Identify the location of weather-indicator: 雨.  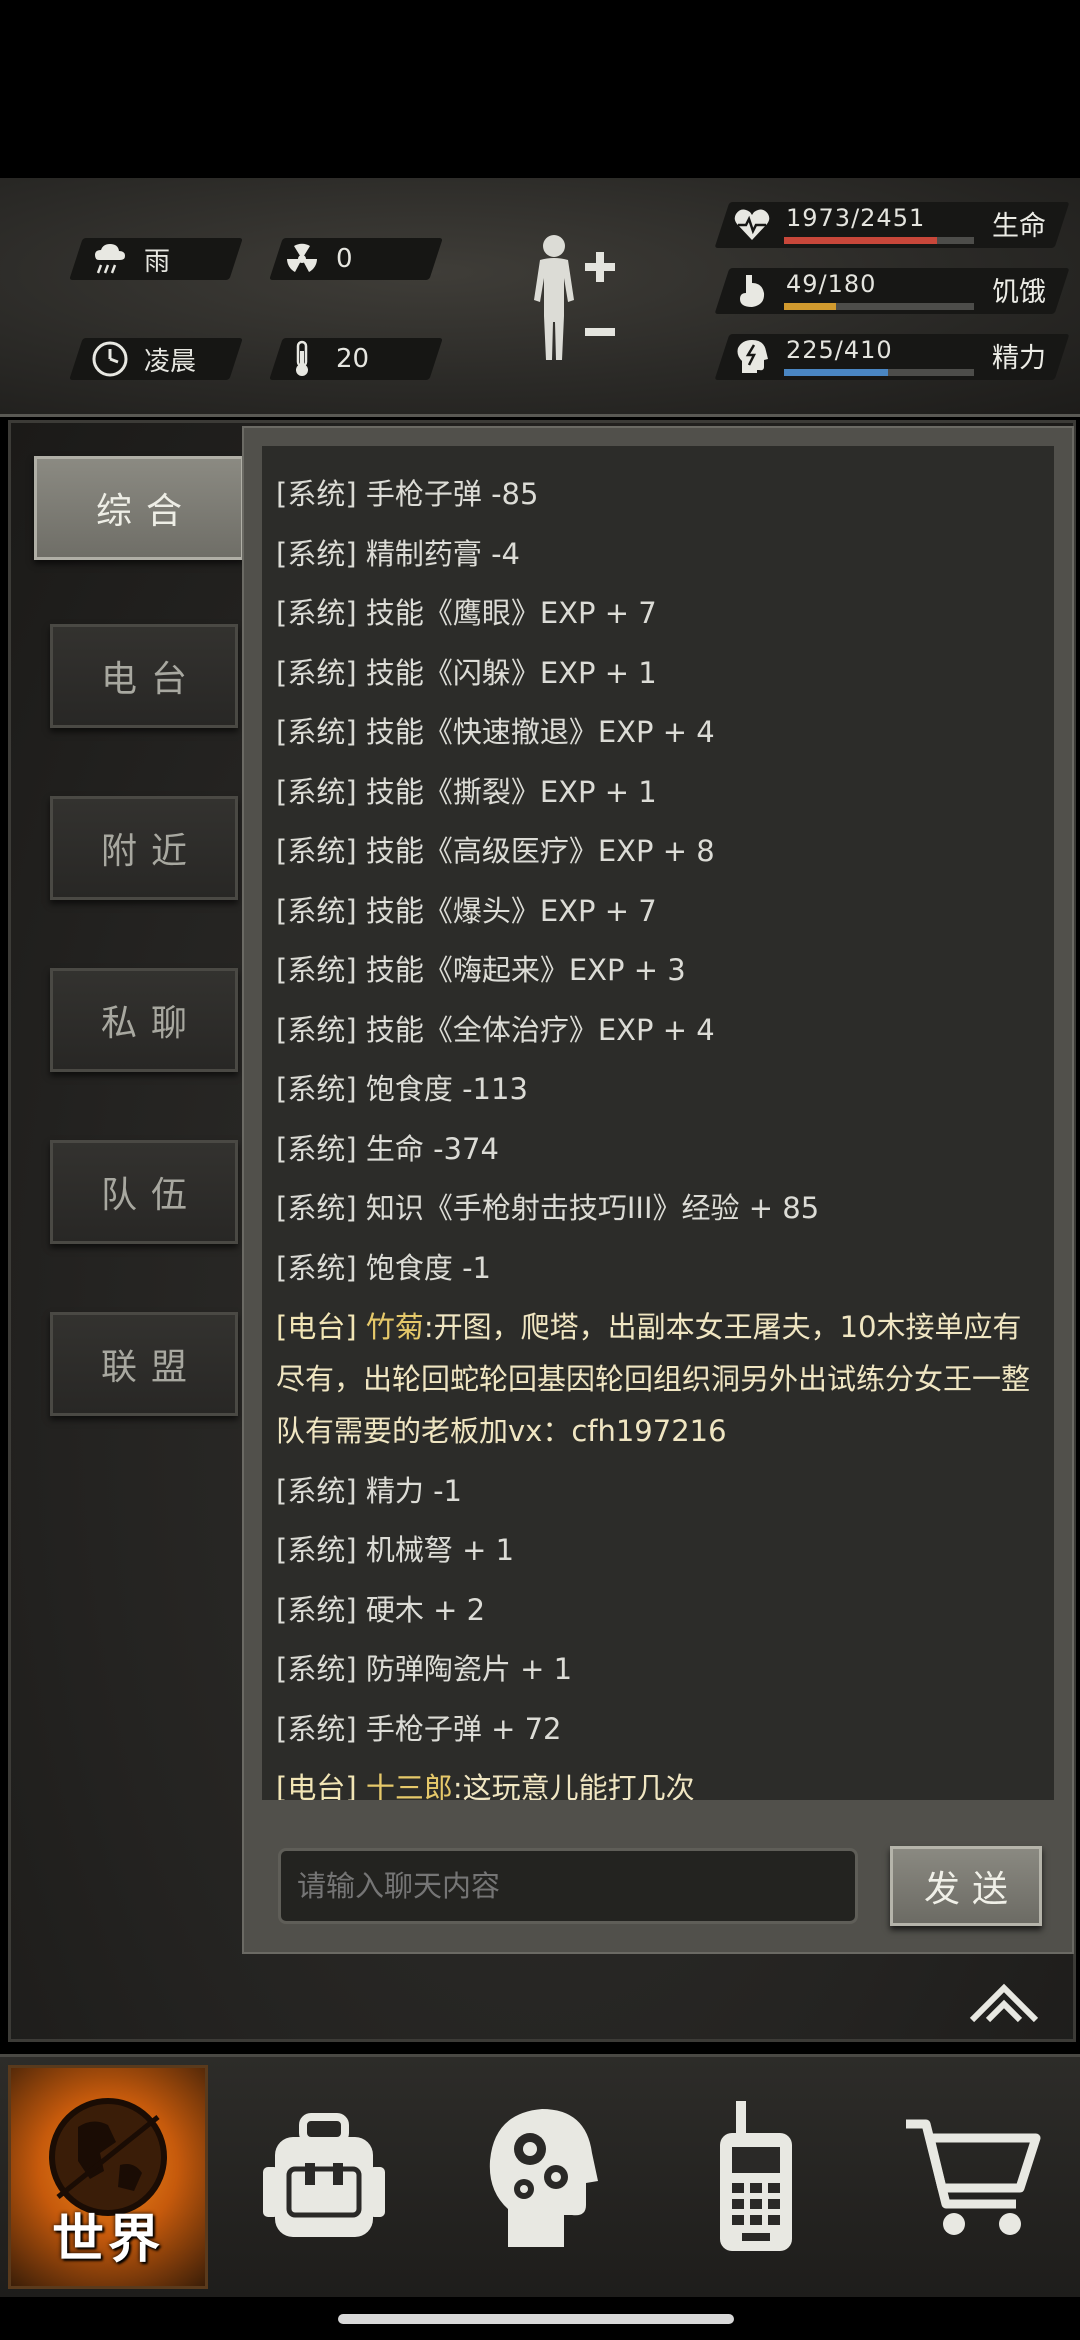
(130, 259).